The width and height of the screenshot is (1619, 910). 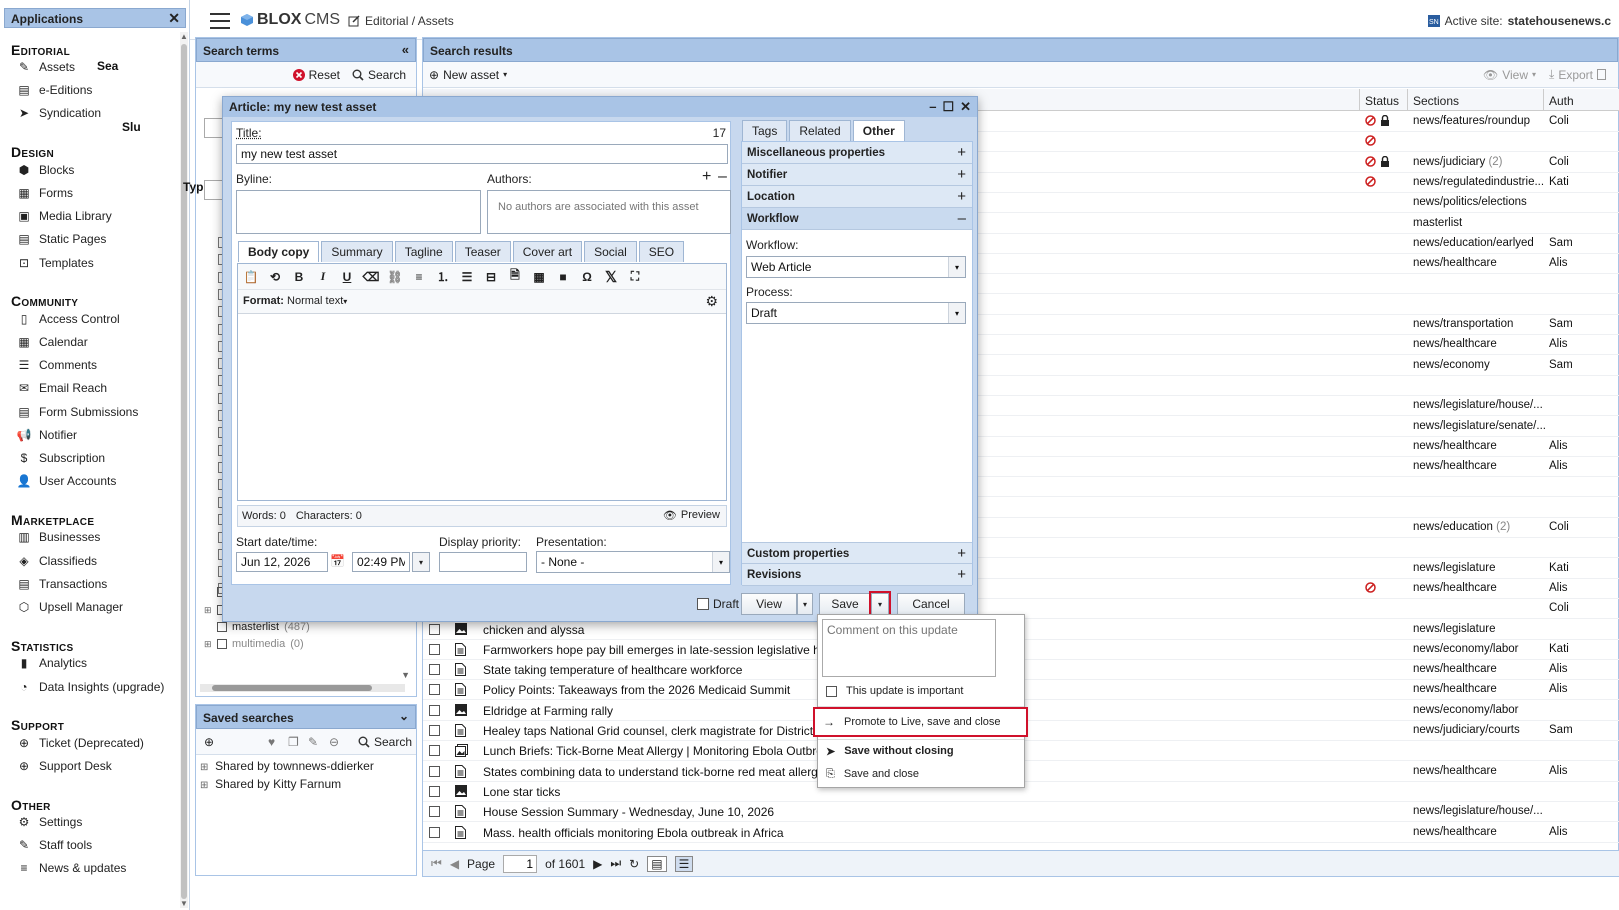 I want to click on sidebar-item-syndication: ➤ Syndication, so click(x=59, y=113).